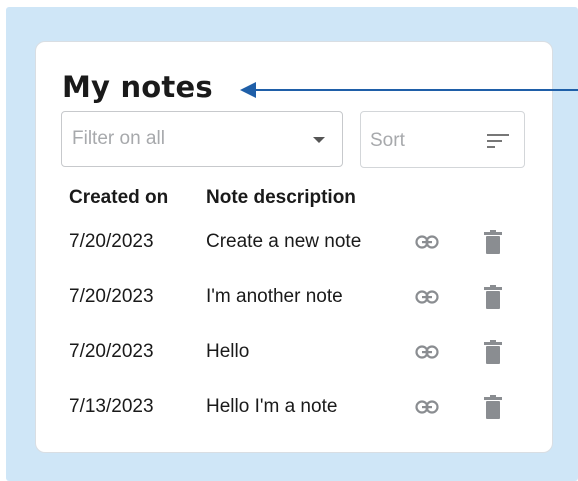  Describe the element at coordinates (442, 139) in the screenshot. I see `sort-control: Sort` at that location.